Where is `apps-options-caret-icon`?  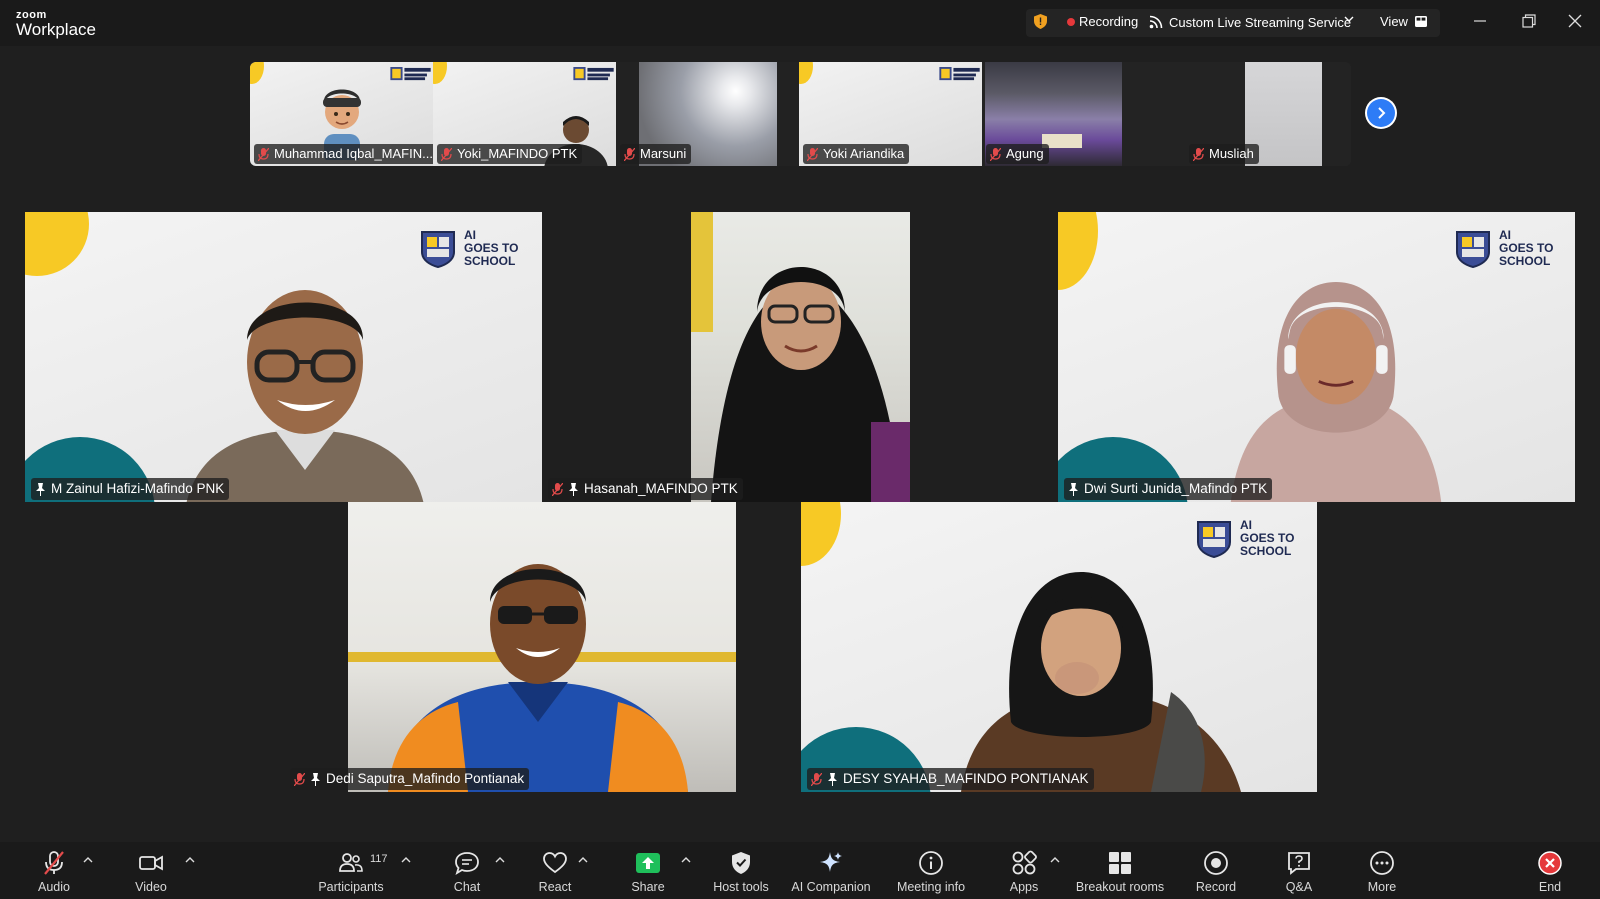 apps-options-caret-icon is located at coordinates (1055, 860).